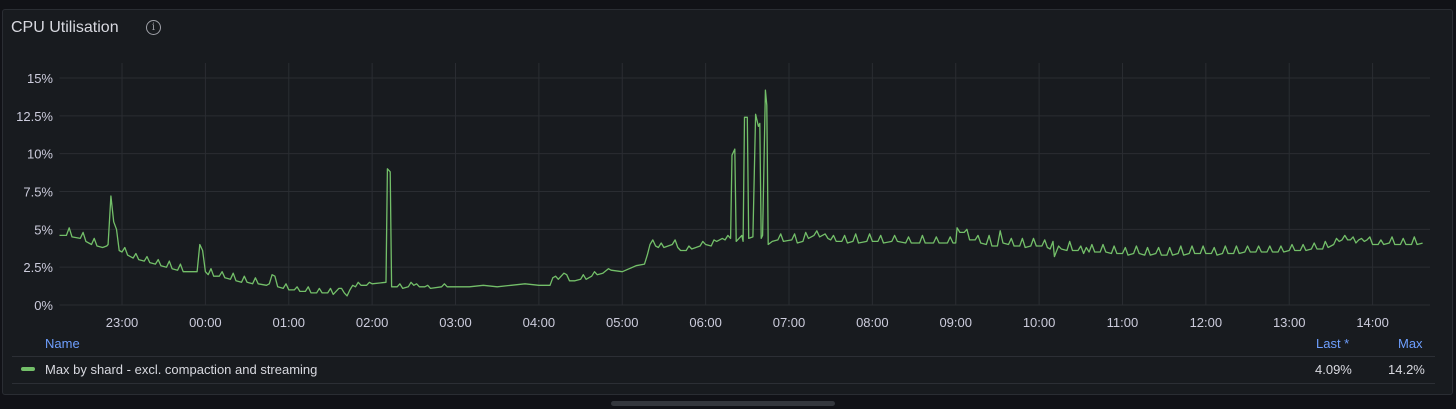 The image size is (1456, 409). What do you see at coordinates (955, 322) in the screenshot?
I see `x-tick-label: 09:00` at bounding box center [955, 322].